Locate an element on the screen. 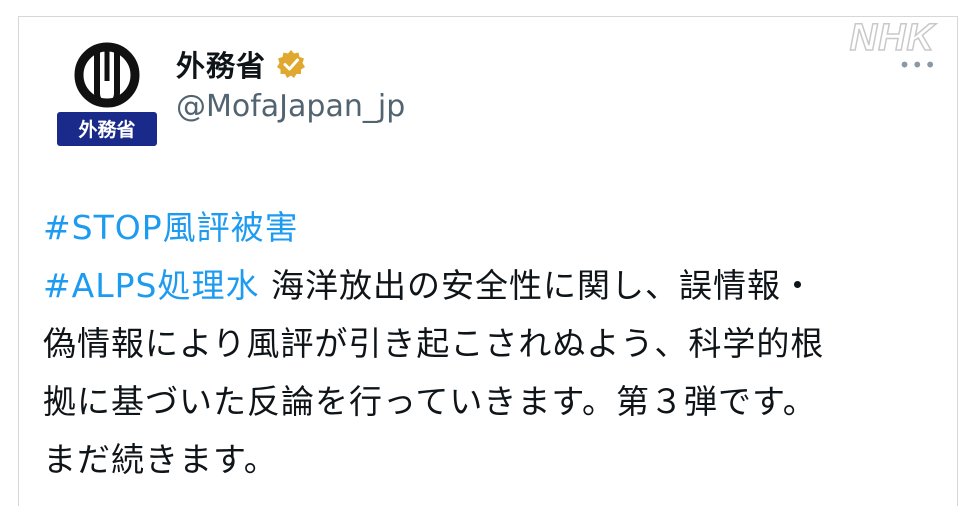  display-name-row: 外務省 is located at coordinates (241, 64).